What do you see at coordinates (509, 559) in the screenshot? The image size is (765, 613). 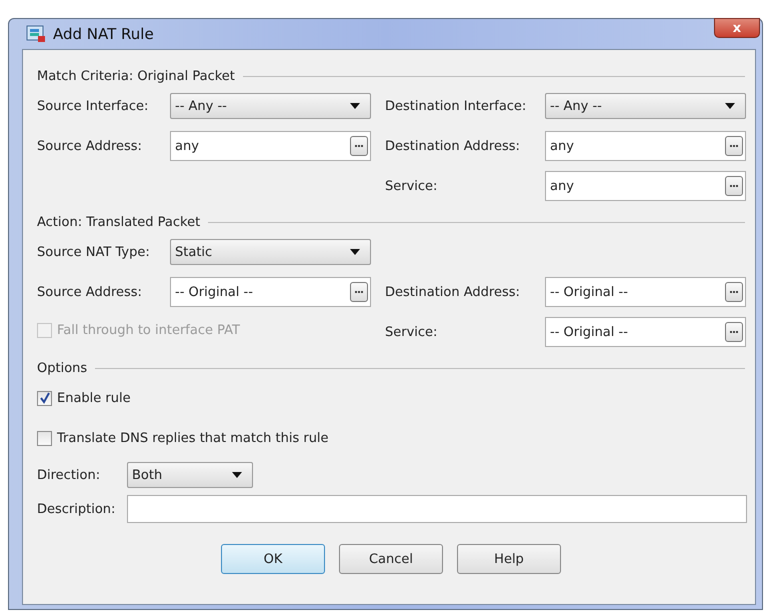 I see `dialog-button: Help` at bounding box center [509, 559].